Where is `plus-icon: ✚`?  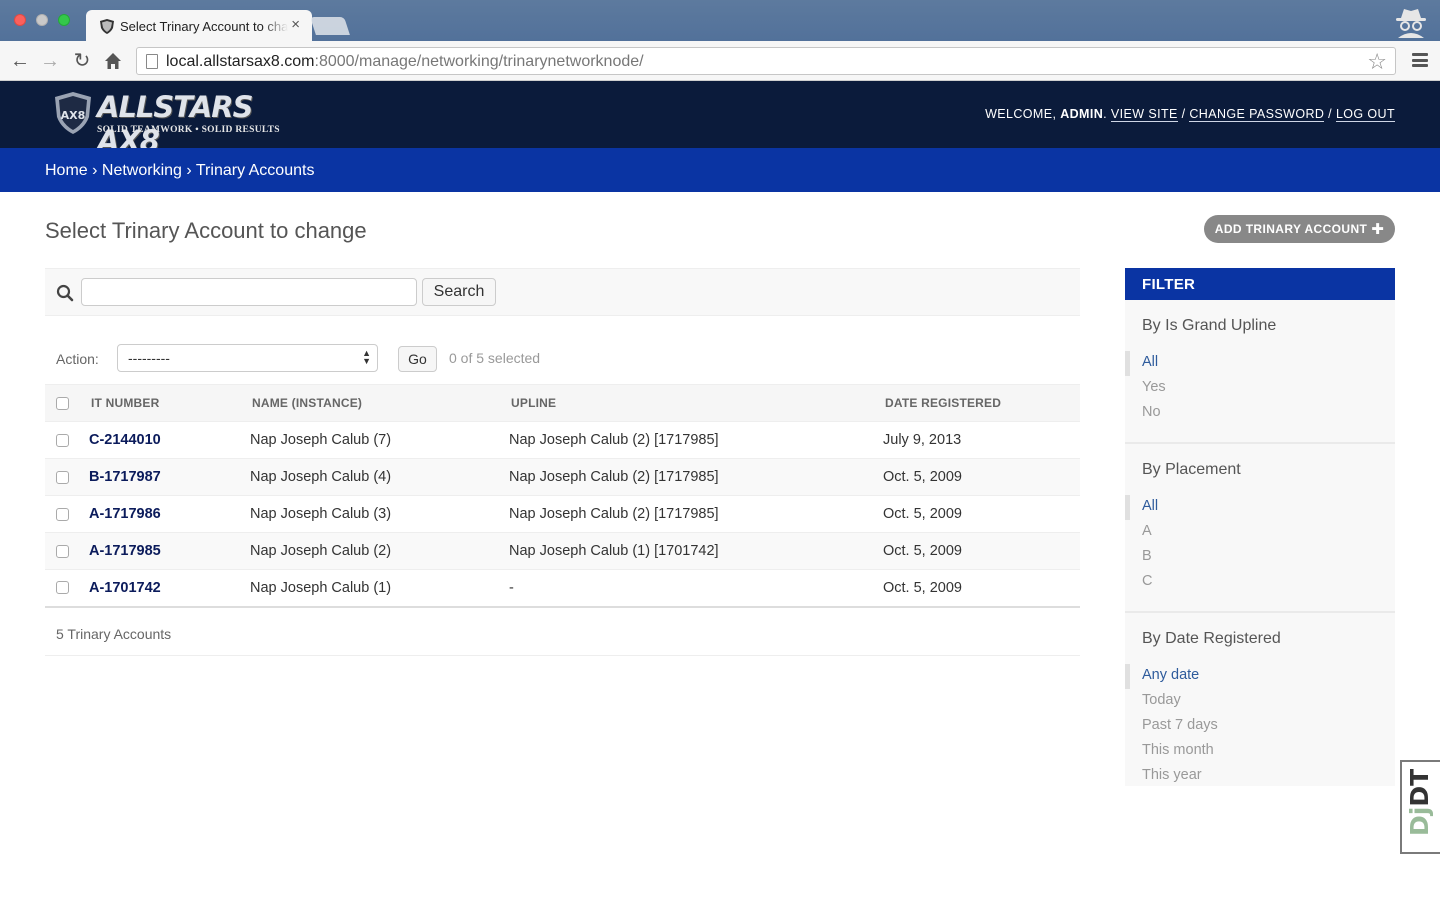 plus-icon: ✚ is located at coordinates (1378, 229).